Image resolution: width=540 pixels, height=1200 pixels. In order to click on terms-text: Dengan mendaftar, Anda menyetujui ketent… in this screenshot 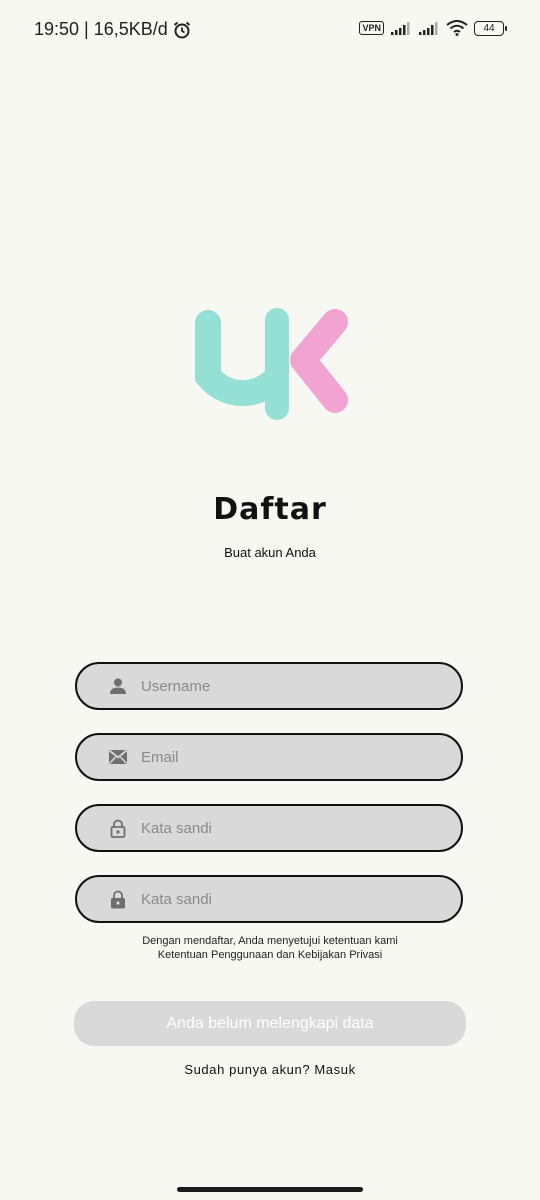, I will do `click(270, 948)`.